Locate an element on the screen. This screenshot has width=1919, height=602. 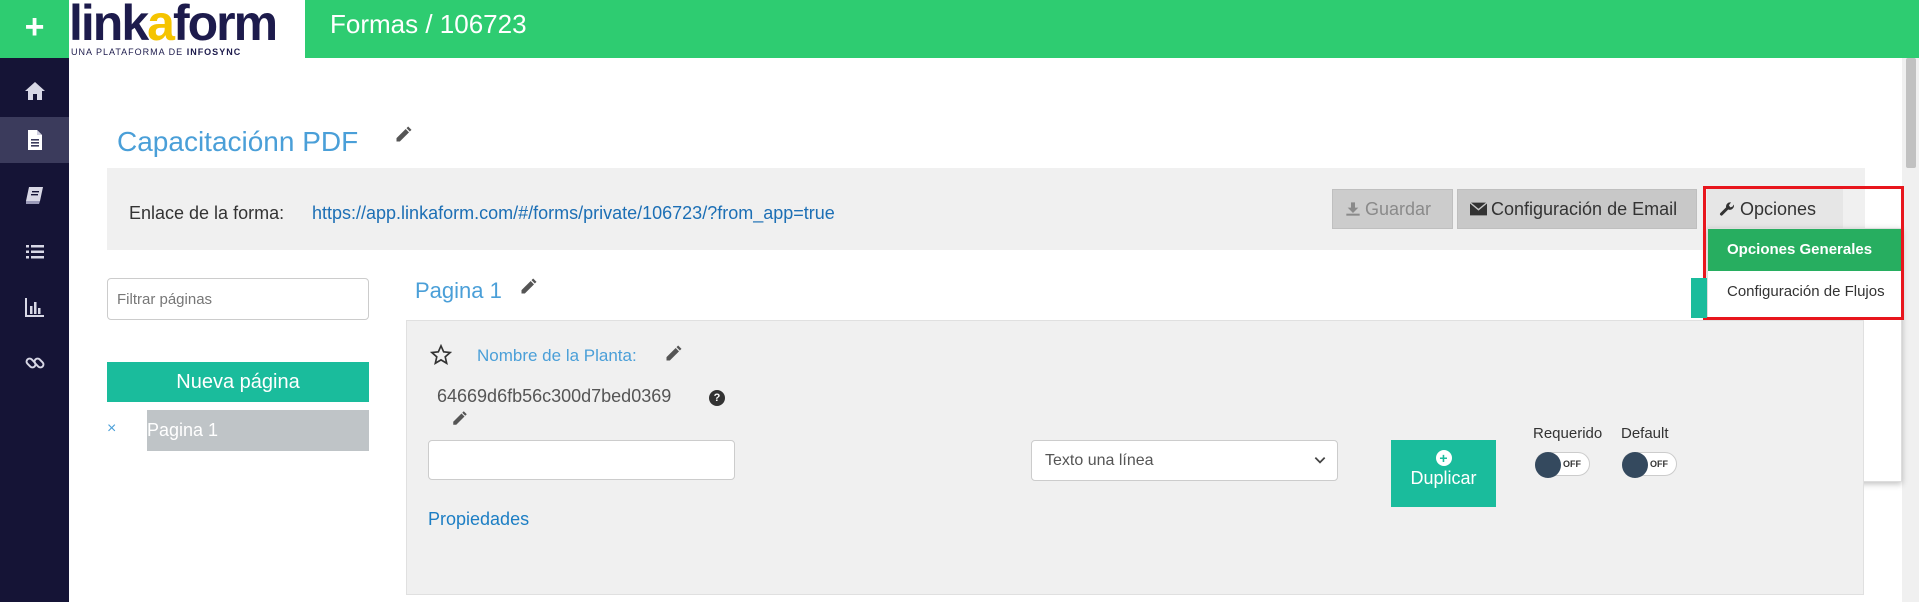
default-toggle: OFF is located at coordinates (1649, 465).